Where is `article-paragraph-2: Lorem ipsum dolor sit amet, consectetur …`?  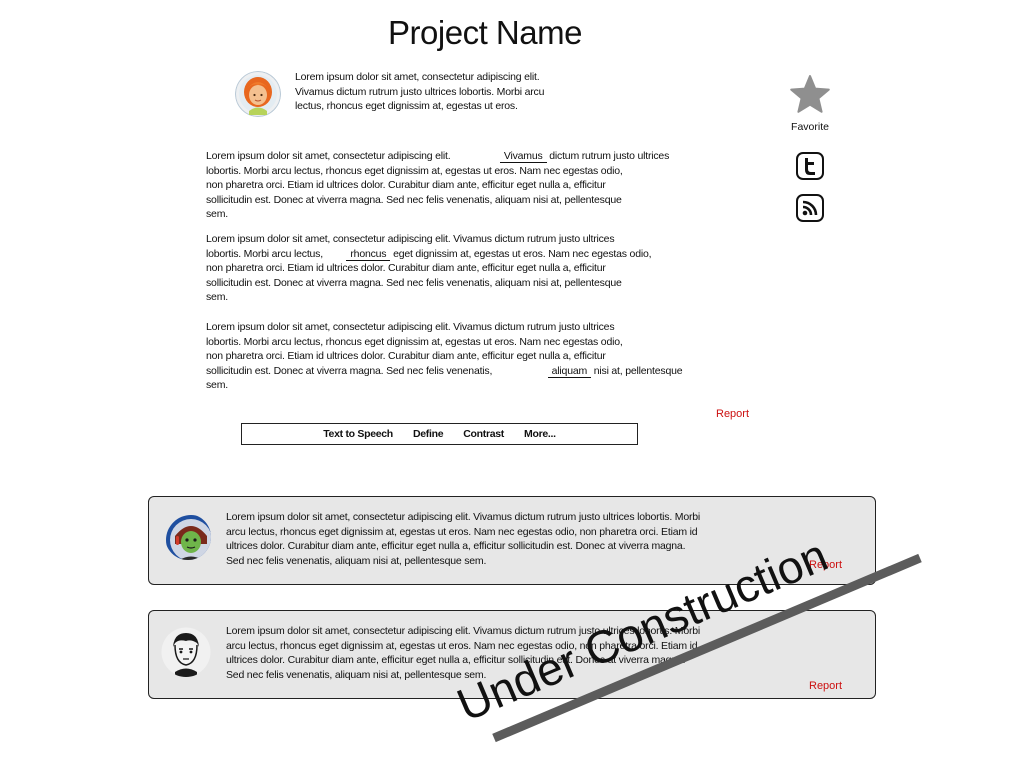 article-paragraph-2: Lorem ipsum dolor sit amet, consectetur … is located at coordinates (471, 268).